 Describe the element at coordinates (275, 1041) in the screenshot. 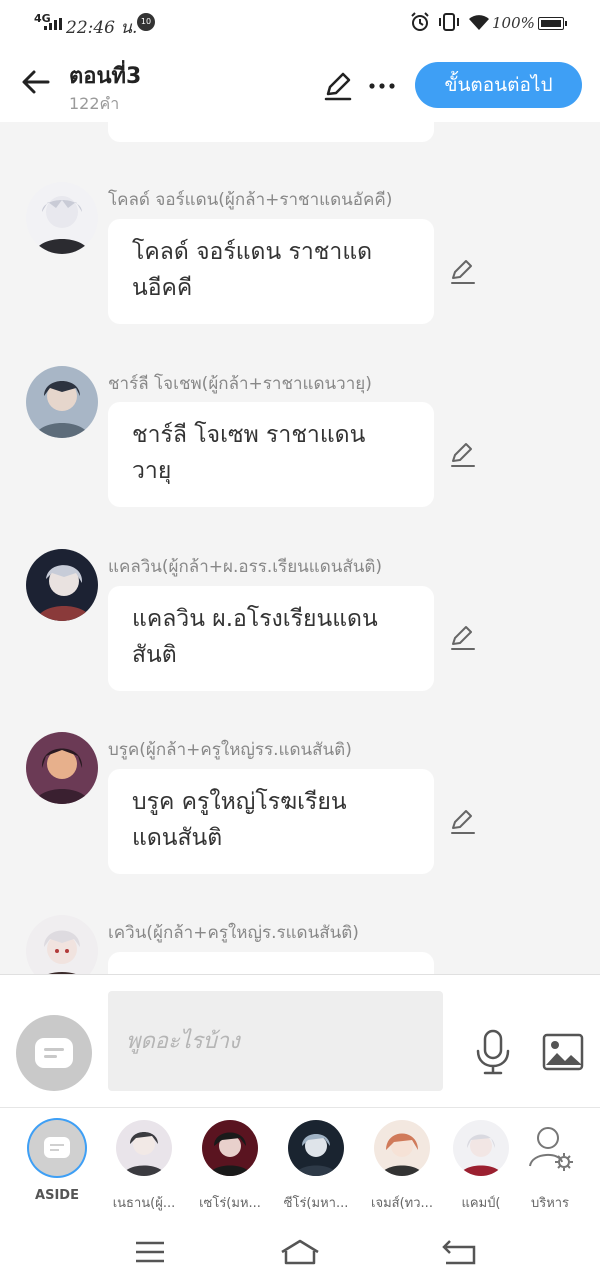

I see `message-input` at that location.